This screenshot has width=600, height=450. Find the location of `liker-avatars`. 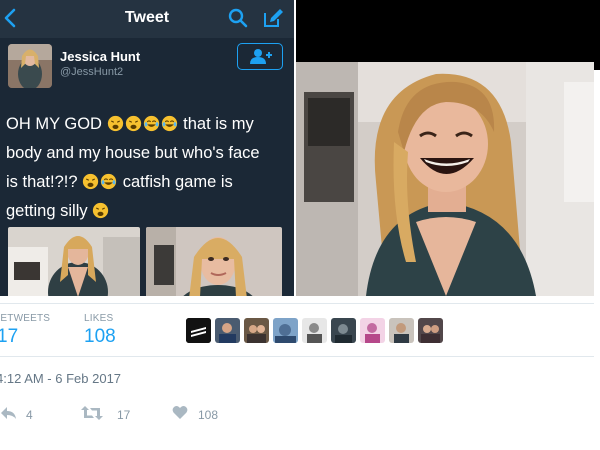

liker-avatars is located at coordinates (316, 332).